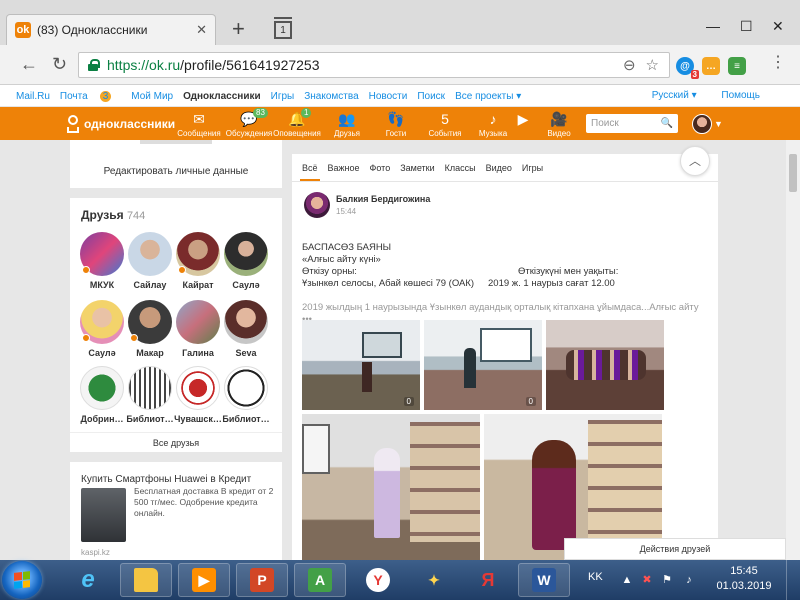  What do you see at coordinates (627, 580) in the screenshot?
I see `tray-arrow-icon: ▲` at bounding box center [627, 580].